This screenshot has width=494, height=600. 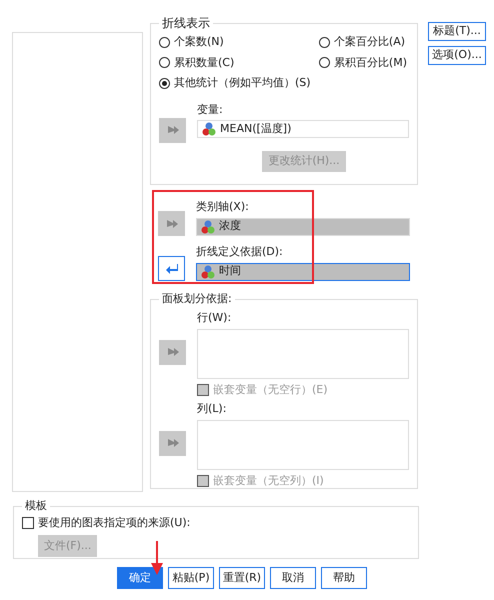 I want to click on variable-name: 时间, so click(x=230, y=271).